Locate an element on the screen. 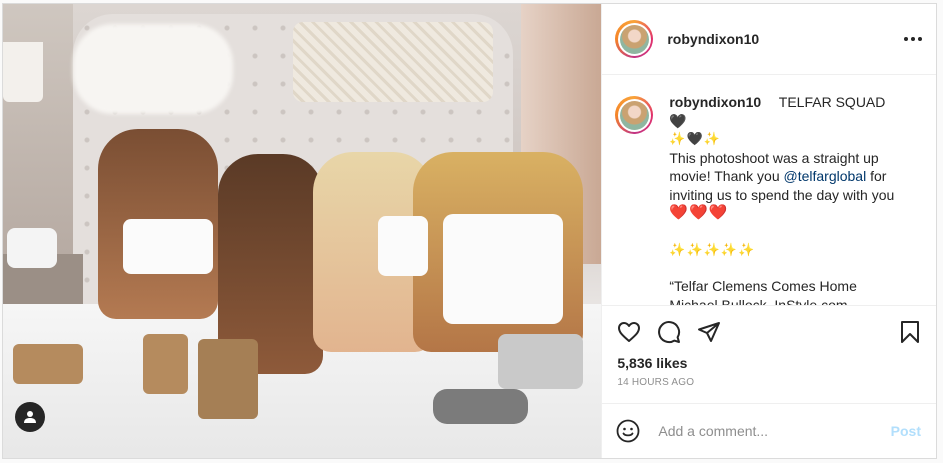  comment-form: Post is located at coordinates (769, 430).